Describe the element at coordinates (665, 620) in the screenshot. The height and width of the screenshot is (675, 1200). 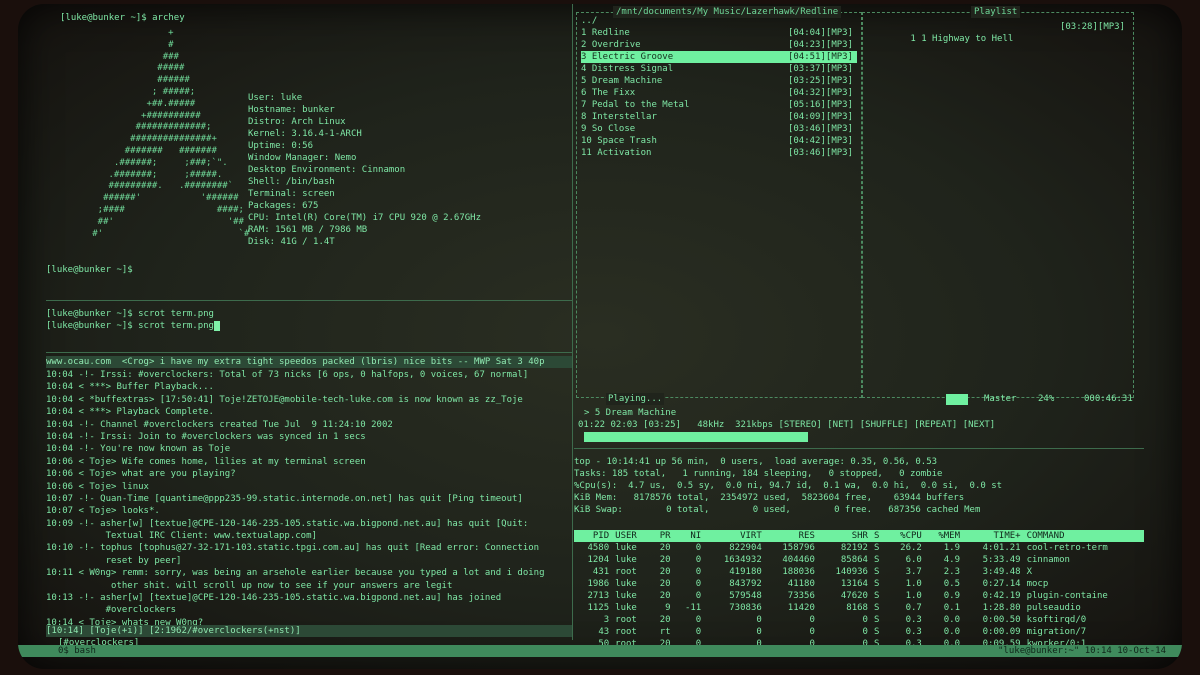
I see `process-cell: 20` at that location.